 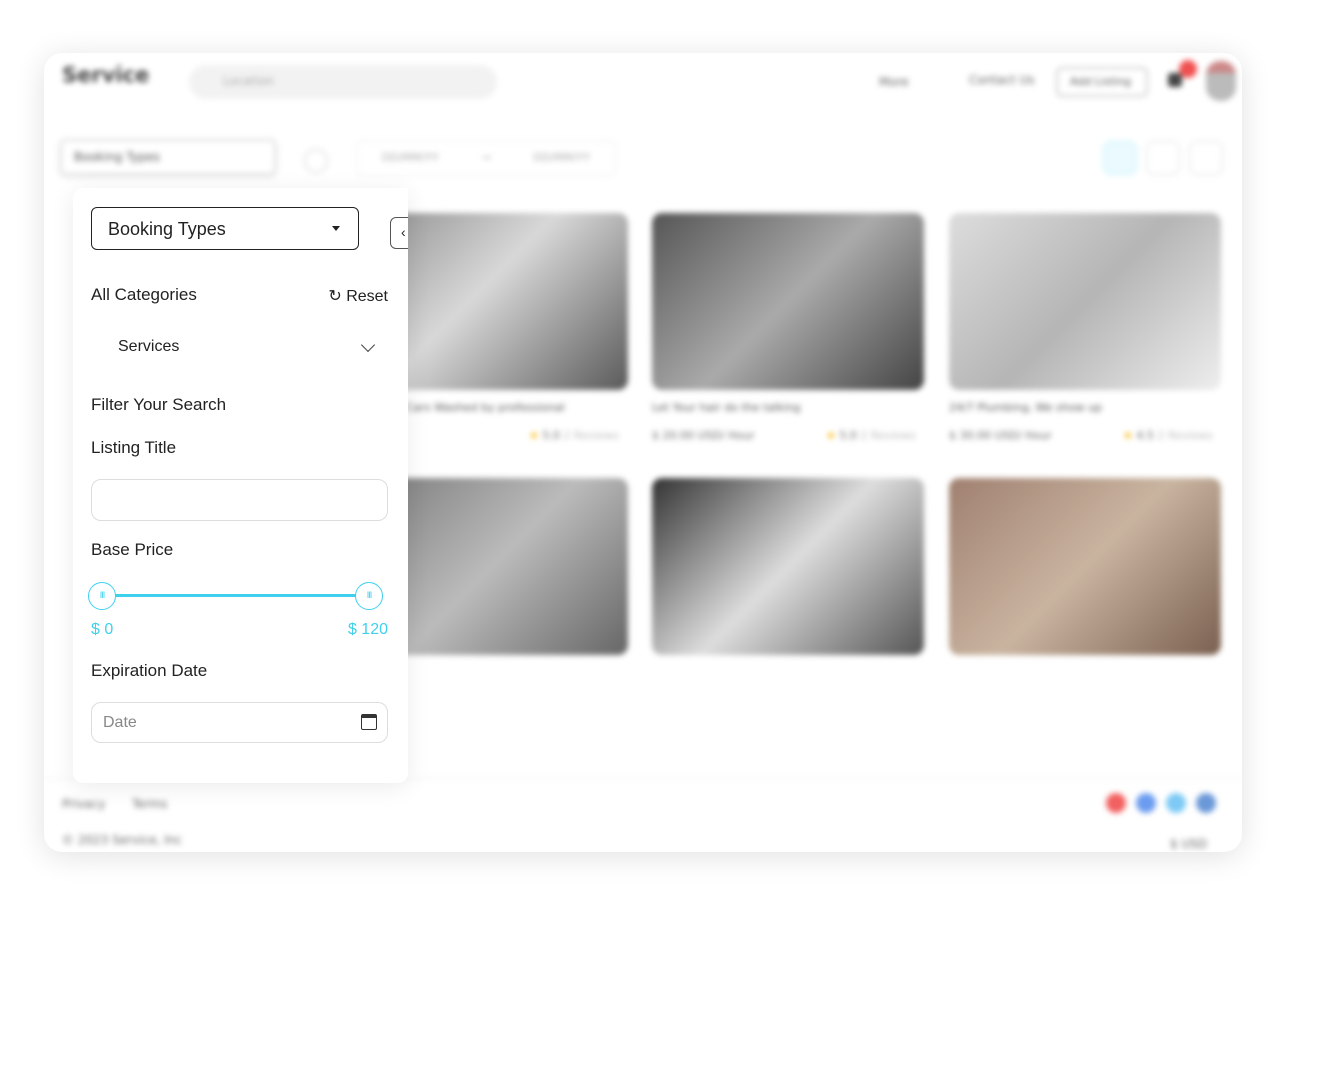 What do you see at coordinates (561, 157) in the screenshot?
I see `date-to: DD/MM/YY` at bounding box center [561, 157].